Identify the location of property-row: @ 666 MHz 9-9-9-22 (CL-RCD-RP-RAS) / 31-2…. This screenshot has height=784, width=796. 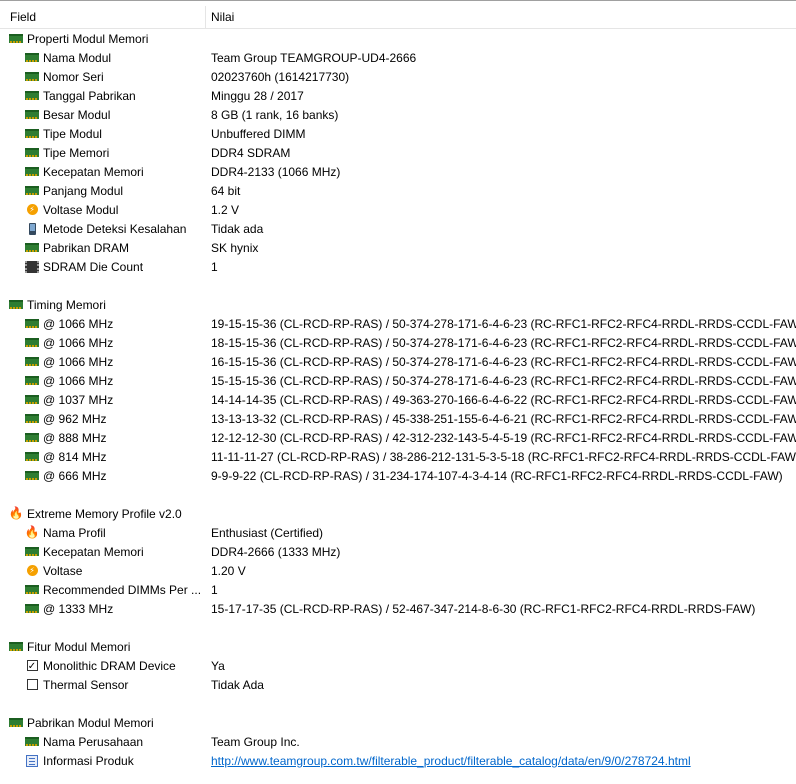
(398, 475).